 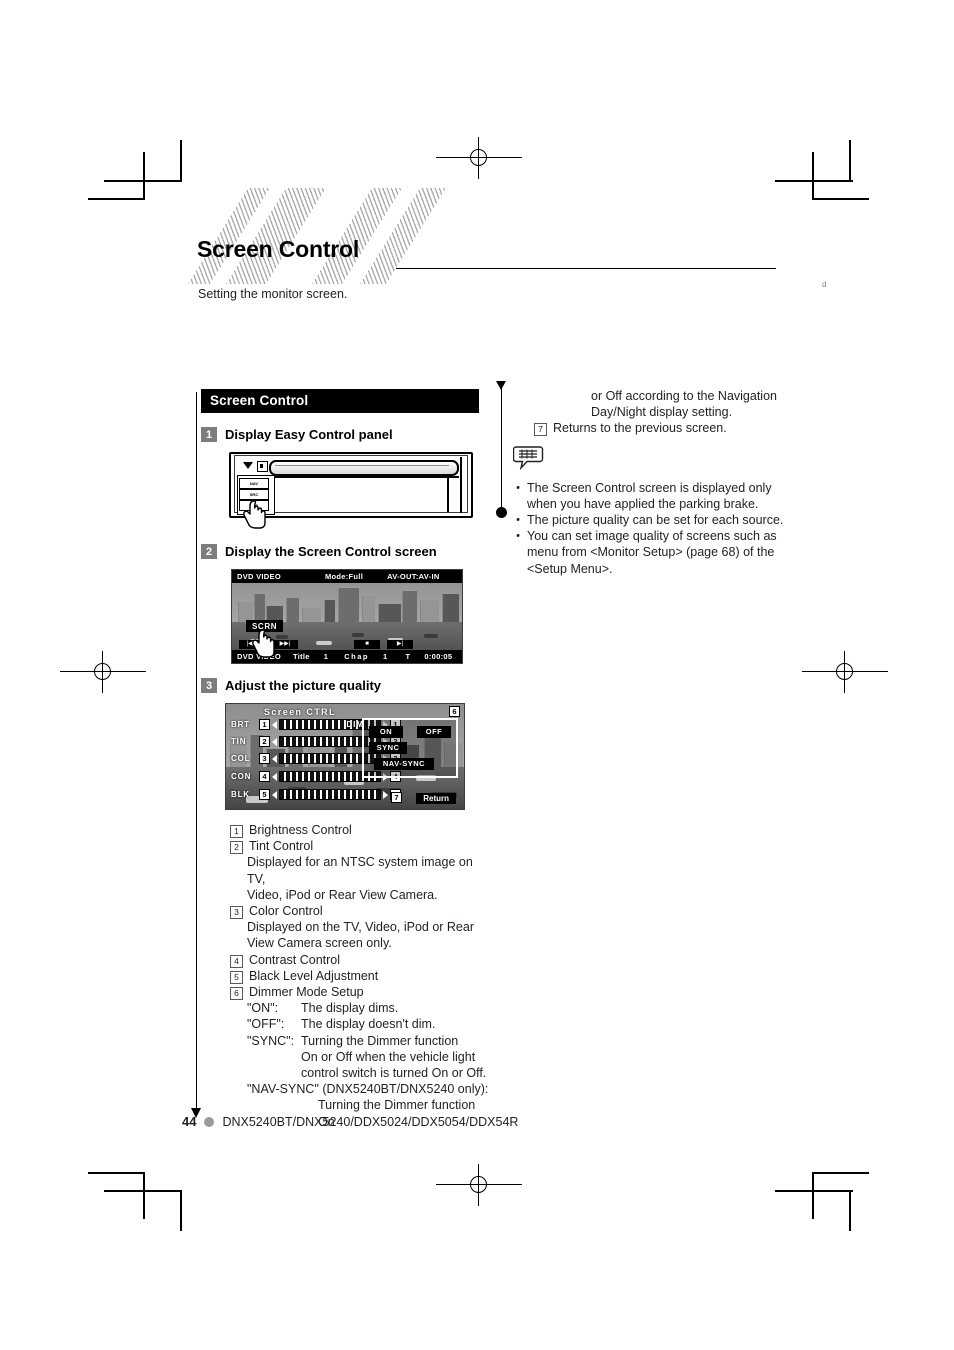 I want to click on description-text: Color Control, so click(x=286, y=911).